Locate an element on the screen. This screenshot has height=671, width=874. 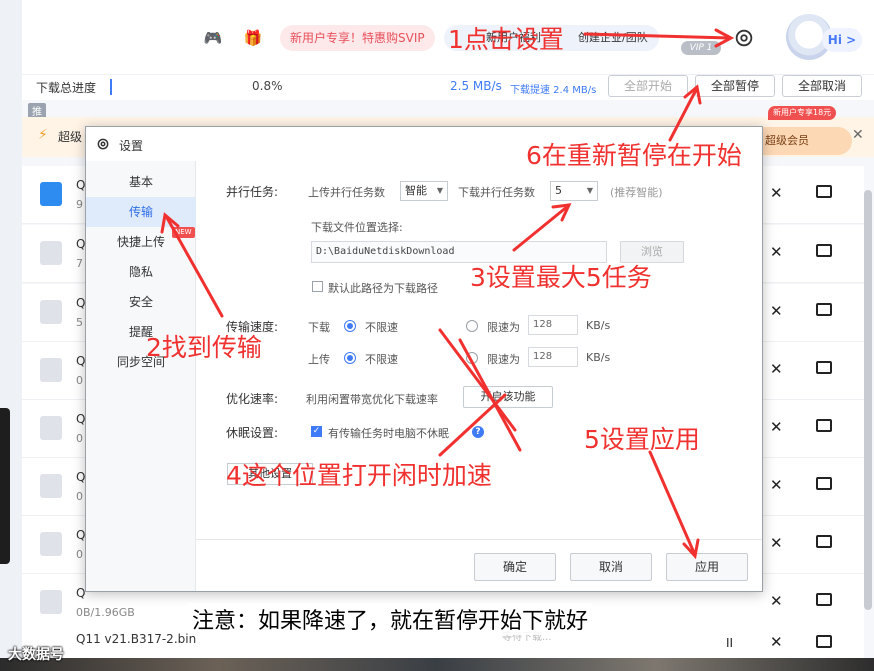
download-limit-label: 限速为 is located at coordinates (503, 327).